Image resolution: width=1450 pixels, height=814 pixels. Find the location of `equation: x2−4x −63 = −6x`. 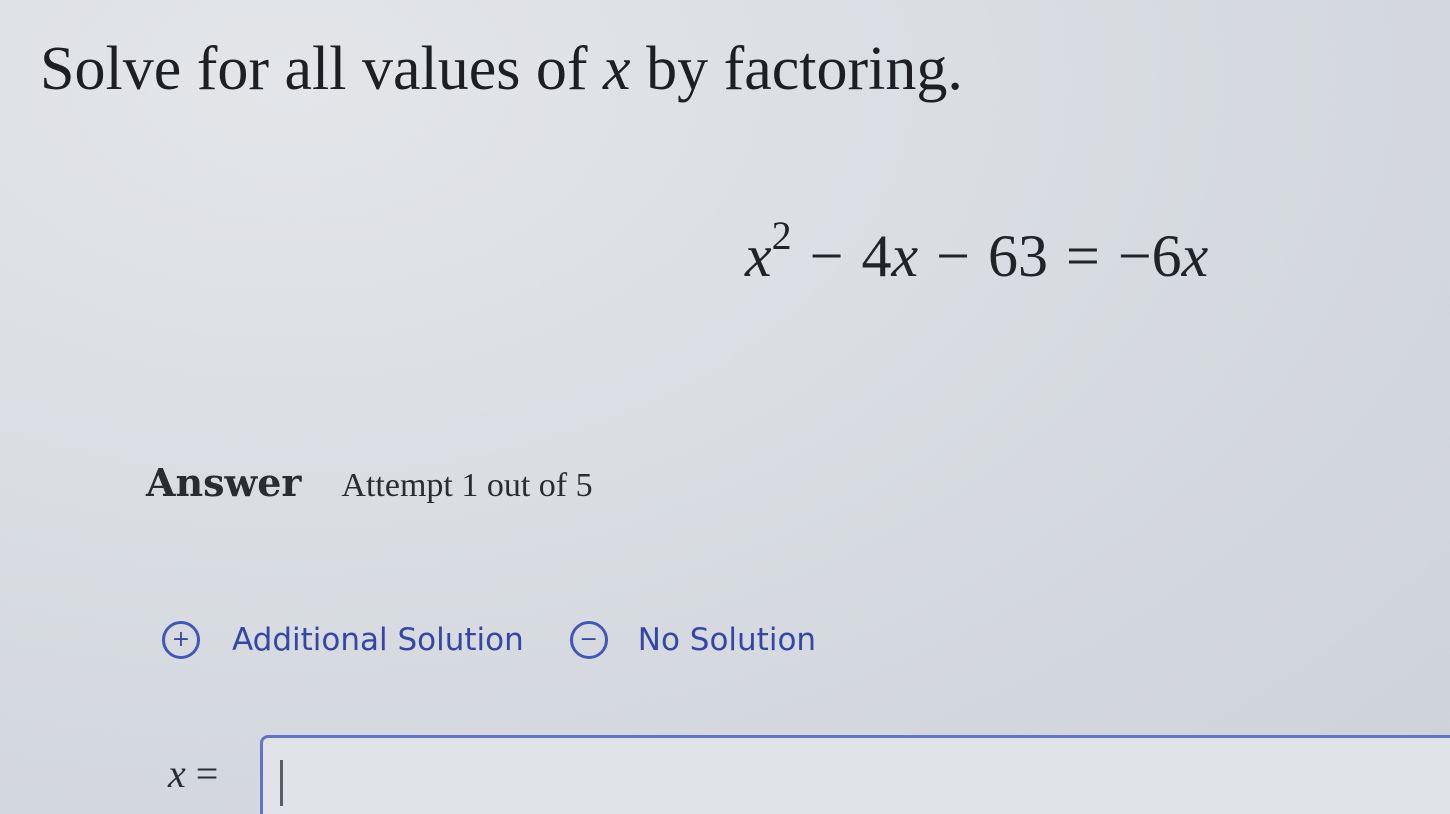

equation: x2−4x −63 = −6x is located at coordinates (977, 252).